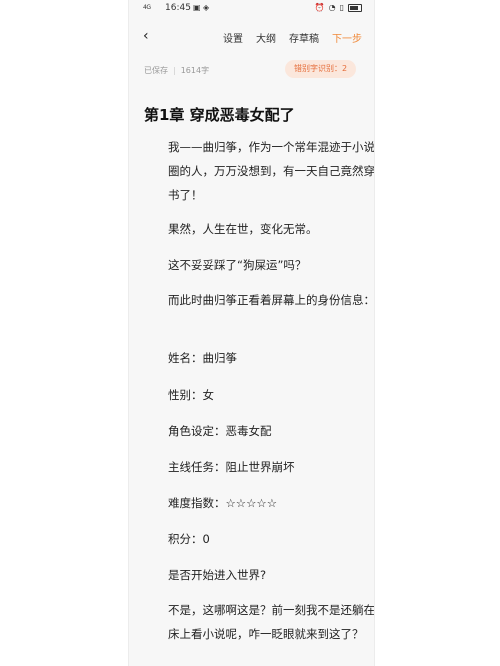  I want to click on paragraph: 这不妥妥踩了“狗屎运”吗？, so click(259, 265).